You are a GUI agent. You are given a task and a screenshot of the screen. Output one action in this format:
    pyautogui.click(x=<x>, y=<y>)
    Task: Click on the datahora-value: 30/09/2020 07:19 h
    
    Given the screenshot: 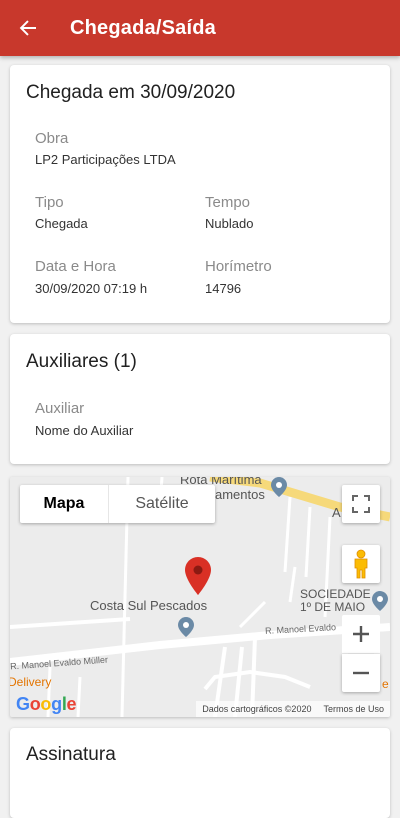 What is the action you would take?
    pyautogui.click(x=91, y=288)
    